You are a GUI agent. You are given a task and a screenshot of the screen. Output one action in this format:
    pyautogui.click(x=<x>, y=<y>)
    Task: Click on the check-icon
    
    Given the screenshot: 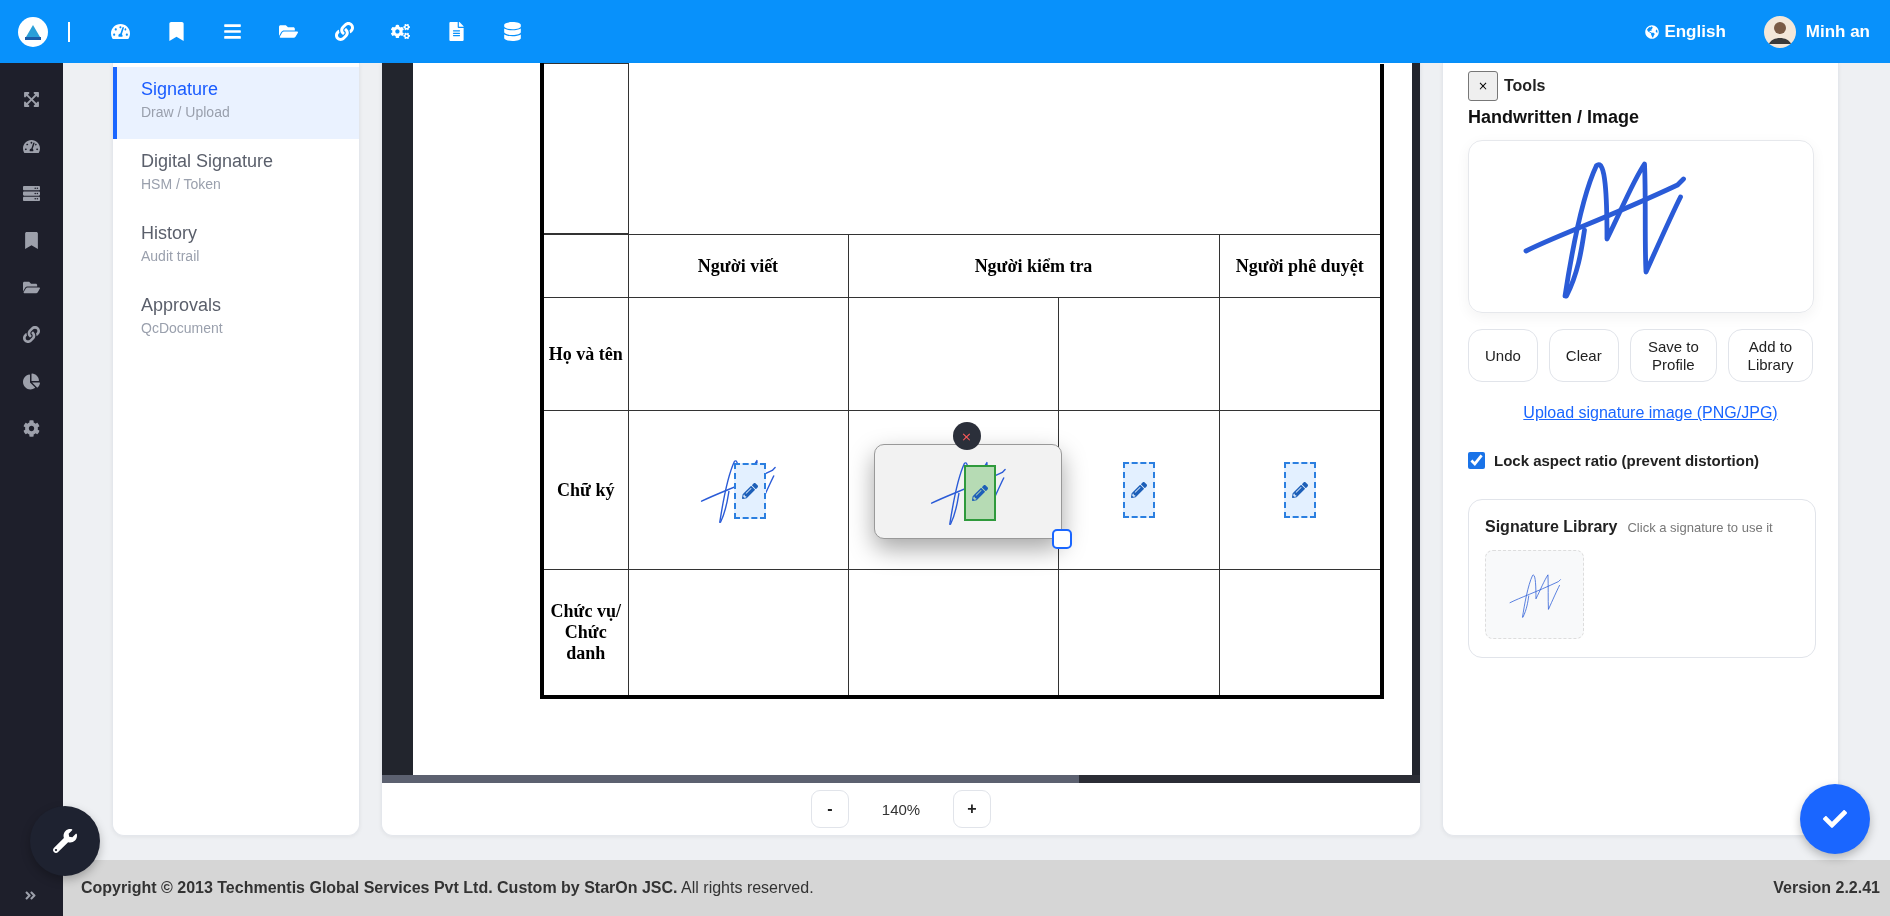 What is the action you would take?
    pyautogui.click(x=1835, y=819)
    